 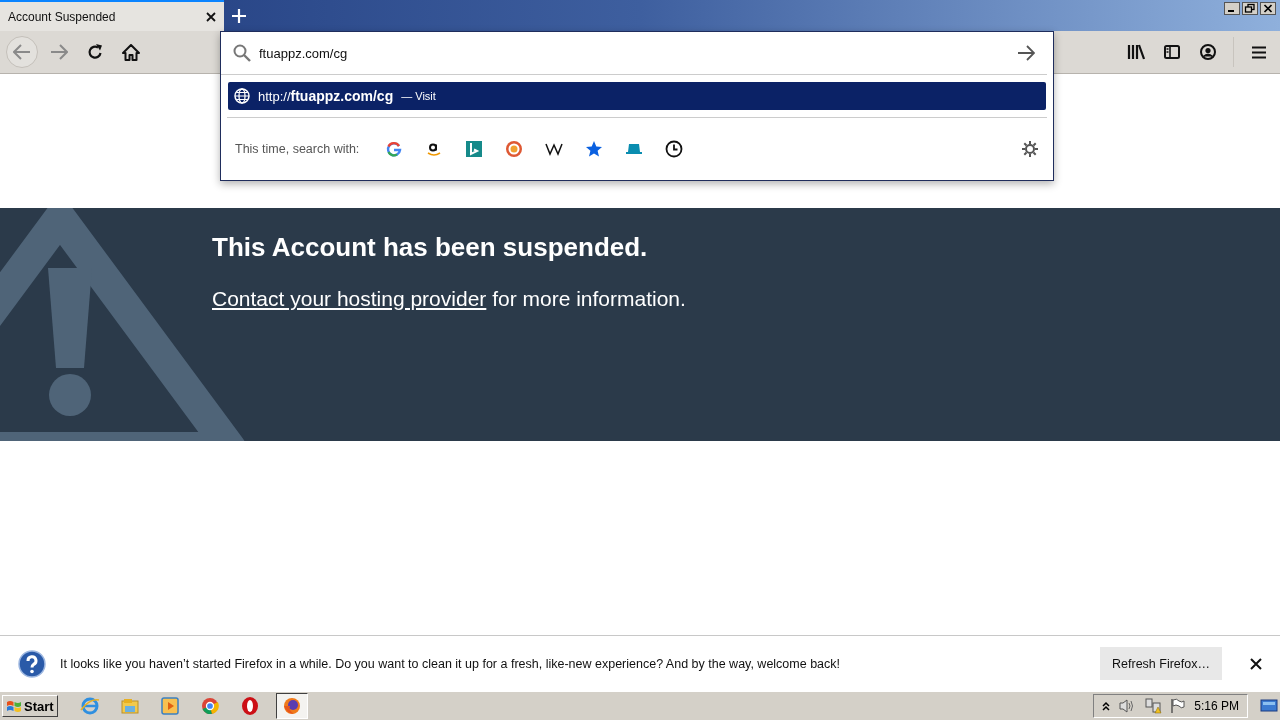 What do you see at coordinates (474, 149) in the screenshot?
I see `bing-logo-icon` at bounding box center [474, 149].